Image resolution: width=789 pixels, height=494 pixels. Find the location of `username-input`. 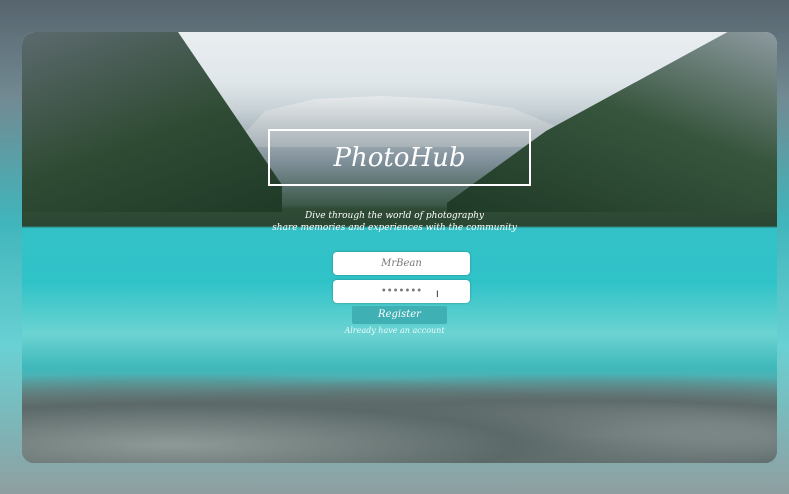

username-input is located at coordinates (401, 263).